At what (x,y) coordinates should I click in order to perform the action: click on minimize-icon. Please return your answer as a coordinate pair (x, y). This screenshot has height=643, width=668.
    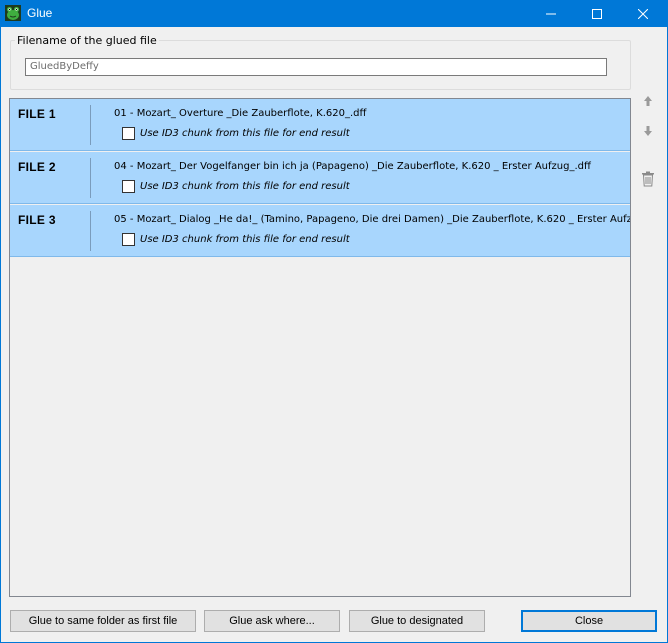
    Looking at the image, I should click on (551, 13).